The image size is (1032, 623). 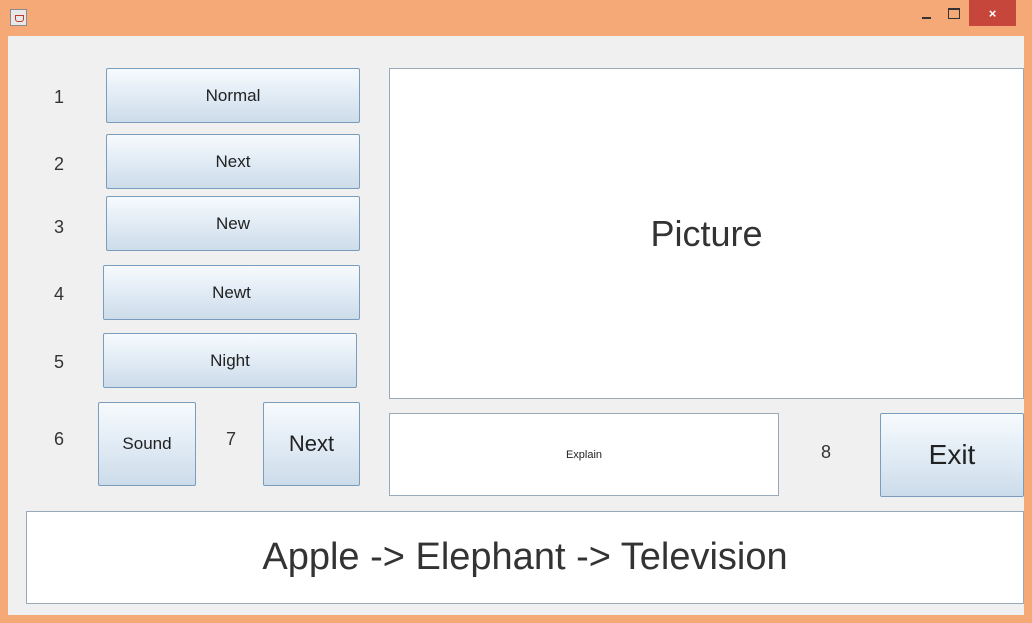 I want to click on newt-button: Newt, so click(x=231, y=292).